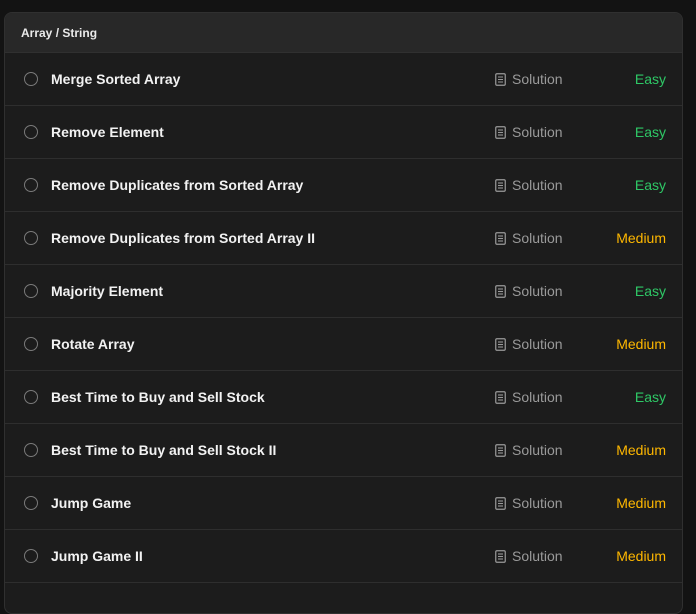  What do you see at coordinates (343, 33) in the screenshot?
I see `section-header: Array / String` at bounding box center [343, 33].